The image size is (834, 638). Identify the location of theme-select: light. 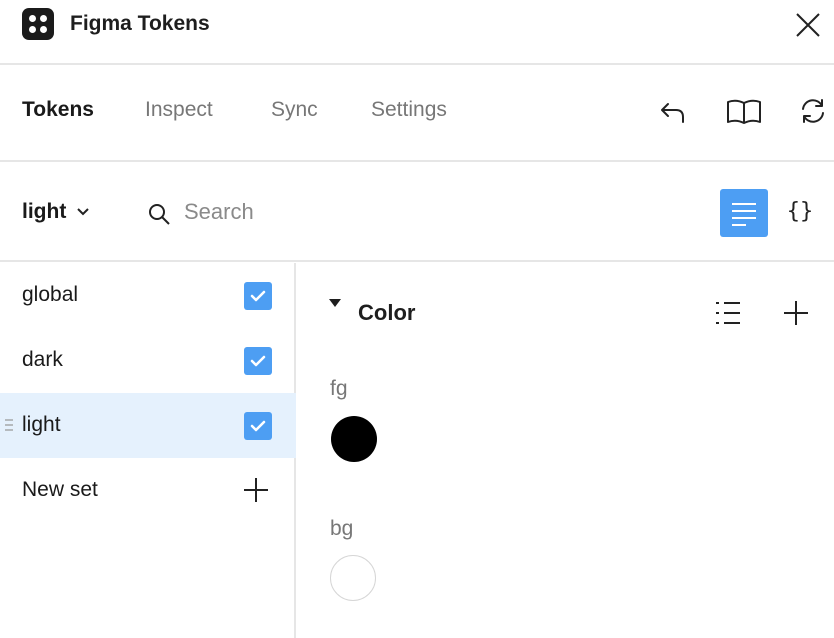
(56, 212).